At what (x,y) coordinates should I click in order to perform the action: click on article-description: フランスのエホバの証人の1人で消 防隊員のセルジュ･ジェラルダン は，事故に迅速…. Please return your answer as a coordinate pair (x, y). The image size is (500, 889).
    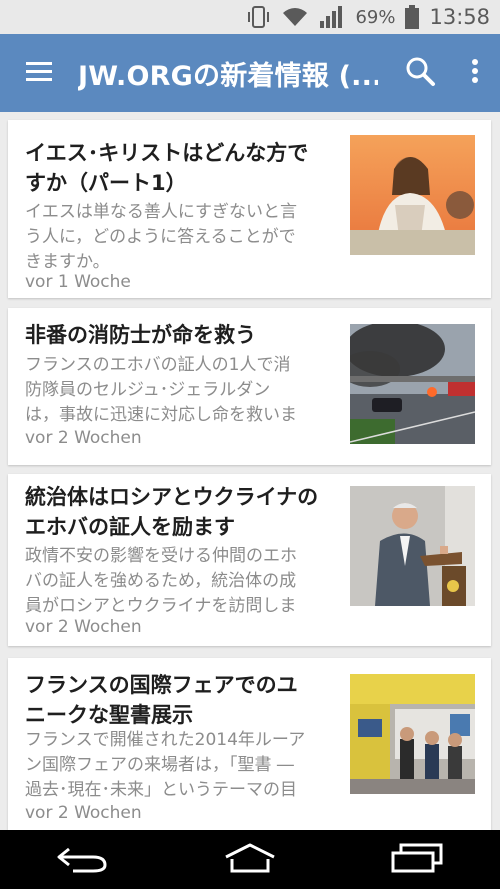
    Looking at the image, I should click on (161, 390).